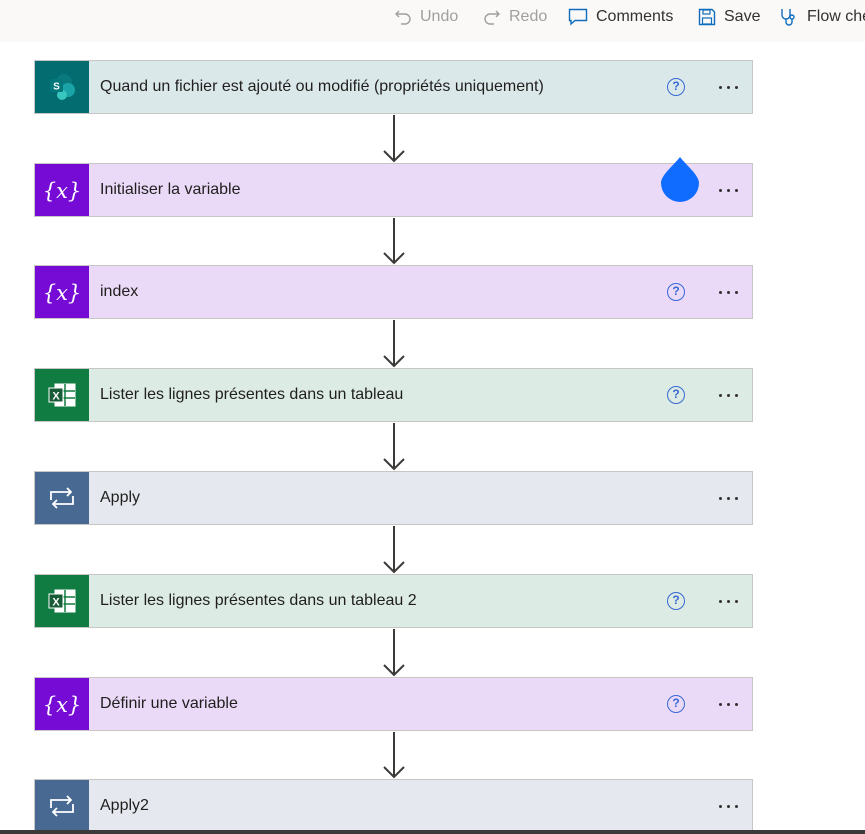 Image resolution: width=865 pixels, height=834 pixels. Describe the element at coordinates (707, 17) in the screenshot. I see `save-icon` at that location.